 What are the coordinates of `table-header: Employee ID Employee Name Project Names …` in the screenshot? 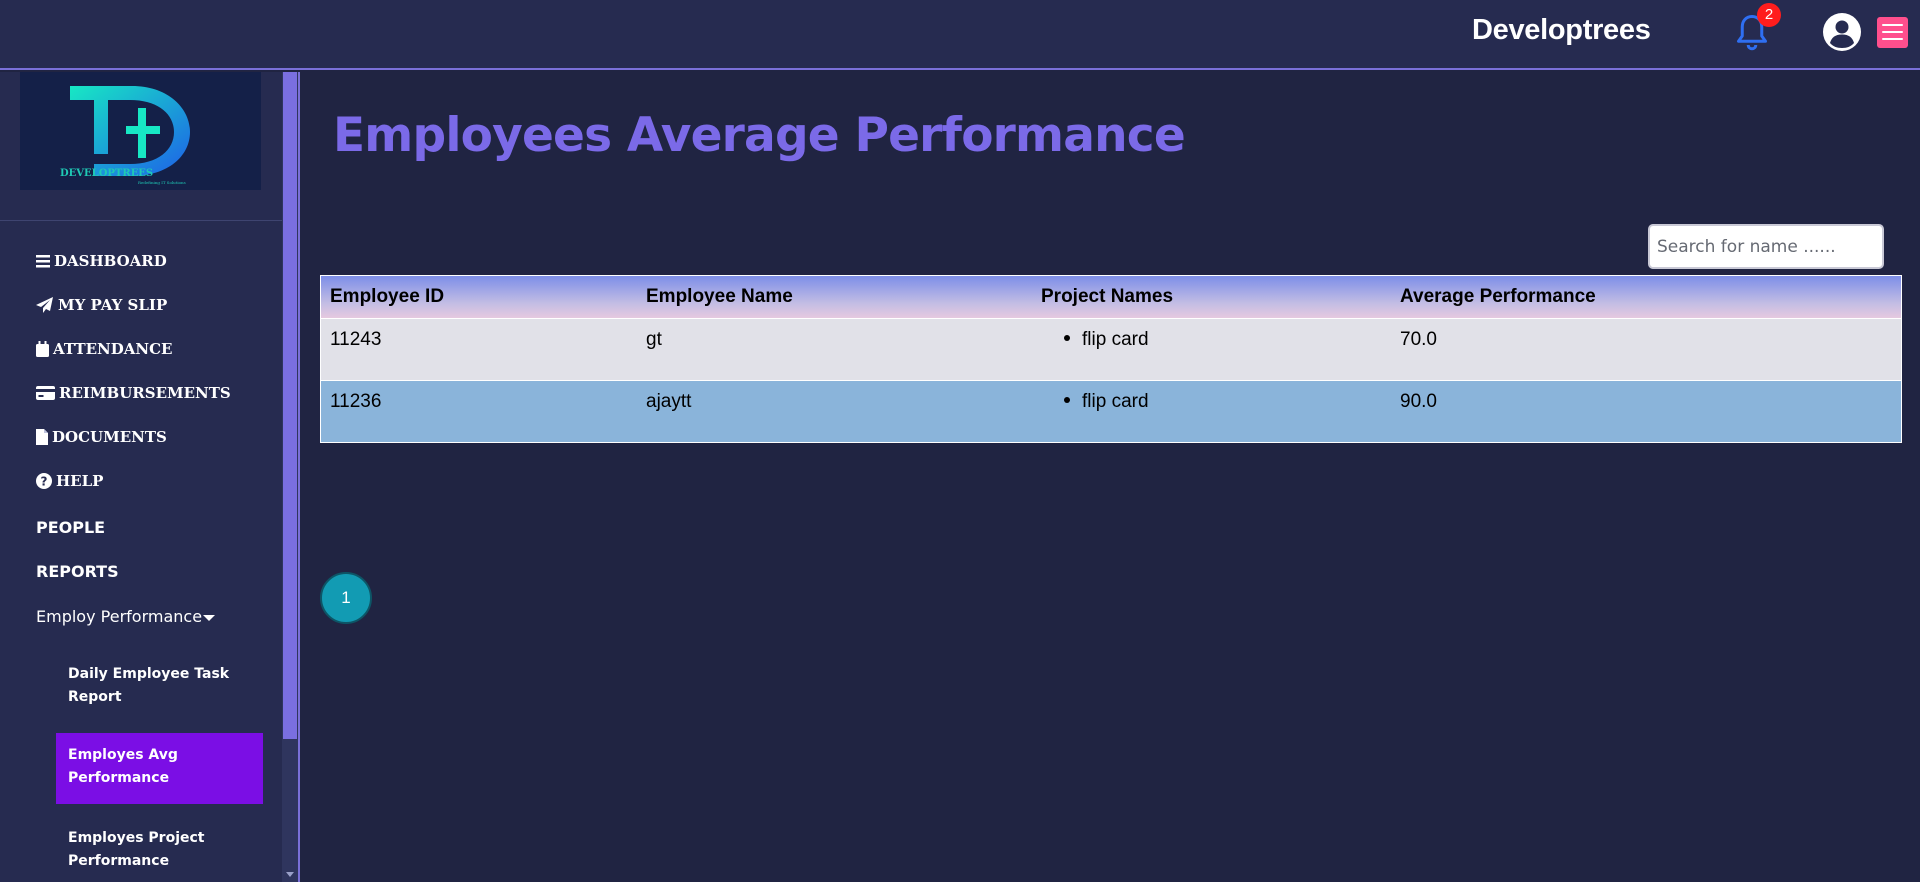 It's located at (1111, 297).